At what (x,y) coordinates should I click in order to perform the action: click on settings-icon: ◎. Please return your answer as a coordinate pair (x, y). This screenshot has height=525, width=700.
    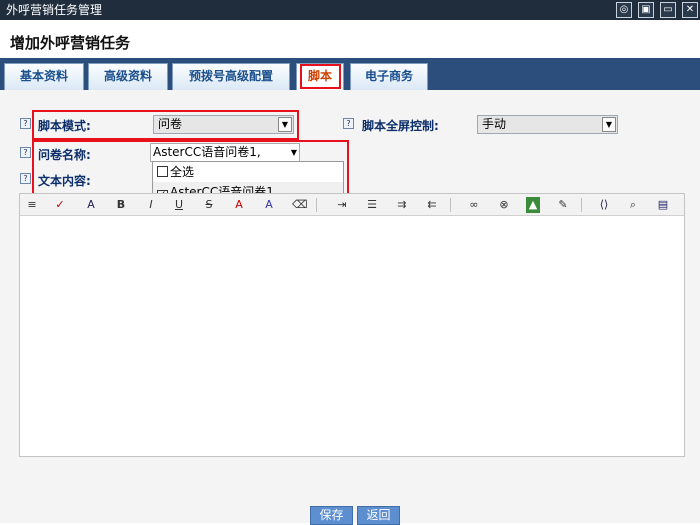
    Looking at the image, I should click on (624, 10).